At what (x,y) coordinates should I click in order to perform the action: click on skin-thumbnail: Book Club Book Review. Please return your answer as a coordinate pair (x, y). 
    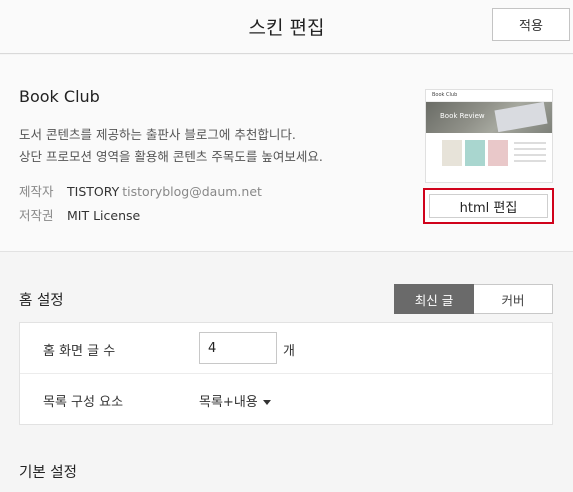
    Looking at the image, I should click on (489, 136).